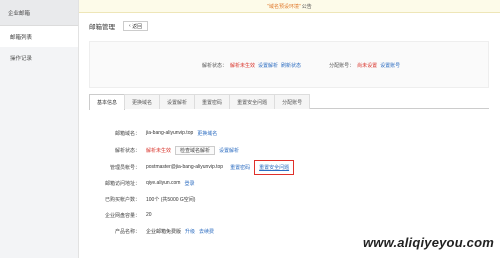 Image resolution: width=500 pixels, height=258 pixels. I want to click on parse-status-label: 解析状态：, so click(215, 66).